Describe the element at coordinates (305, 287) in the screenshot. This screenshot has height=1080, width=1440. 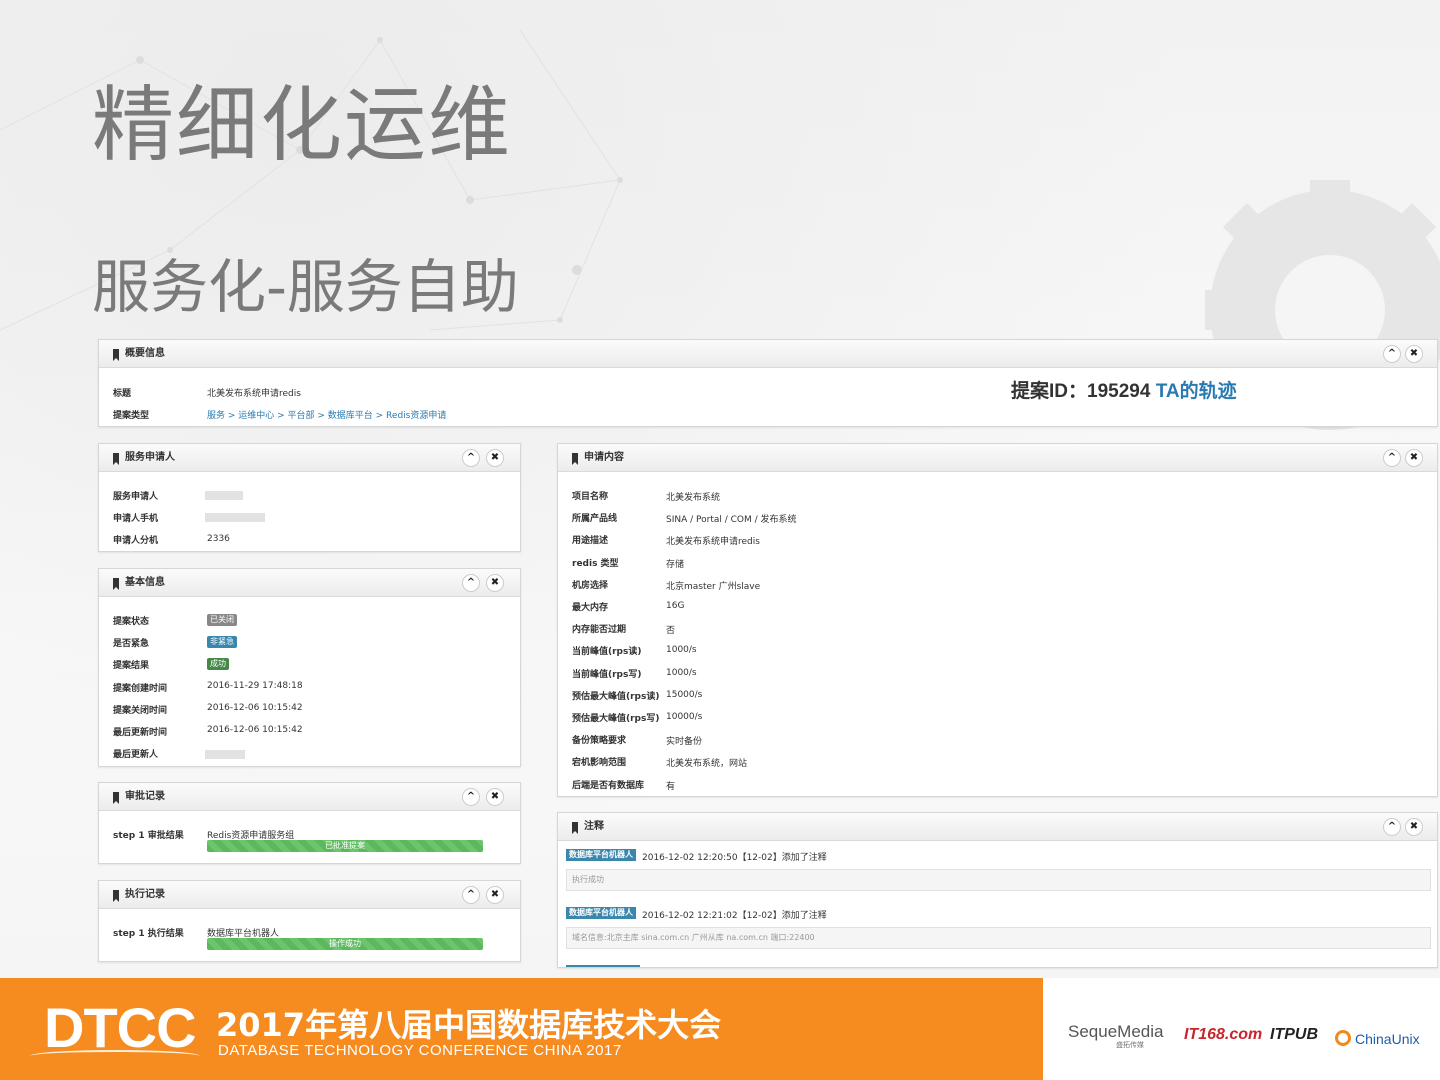
I see `slide-subtitle: 服务化-服务自助` at that location.